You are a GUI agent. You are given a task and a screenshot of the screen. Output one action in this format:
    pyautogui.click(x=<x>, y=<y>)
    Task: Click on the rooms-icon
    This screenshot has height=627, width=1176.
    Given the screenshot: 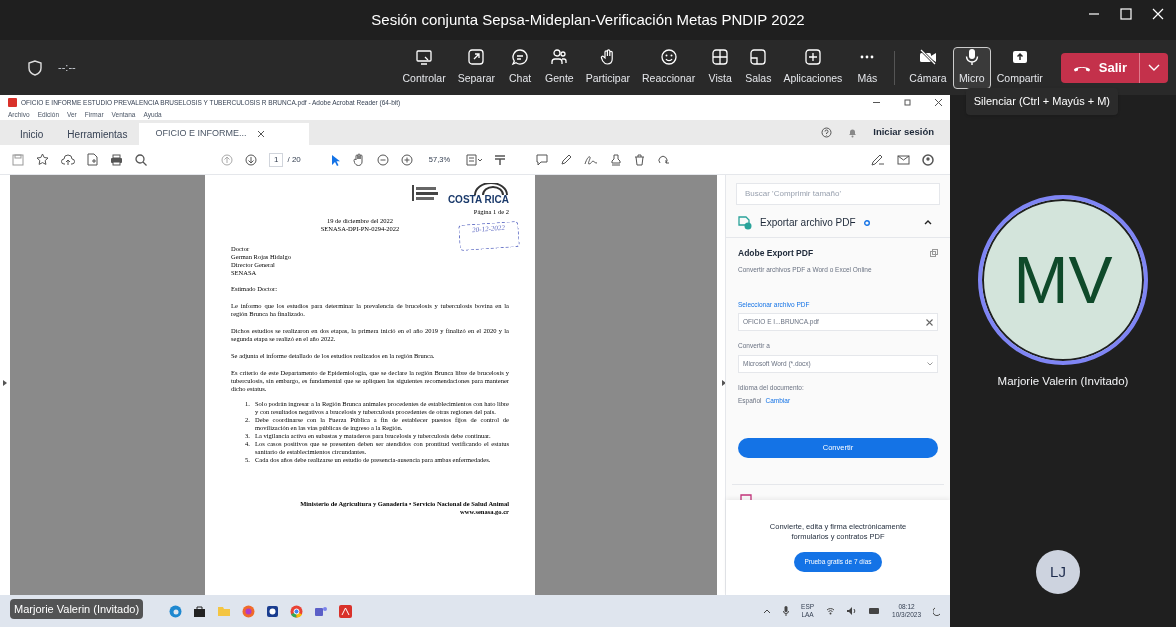 What is the action you would take?
    pyautogui.click(x=758, y=57)
    